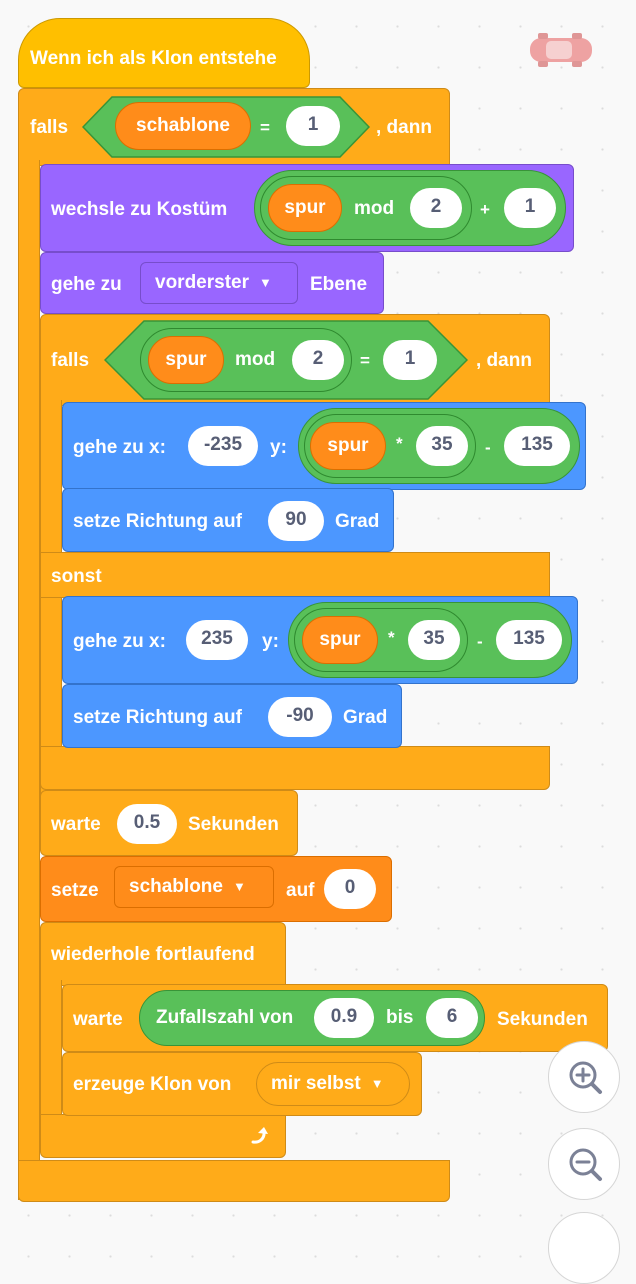 The image size is (636, 1284). I want to click on to-label: bis, so click(400, 1017).